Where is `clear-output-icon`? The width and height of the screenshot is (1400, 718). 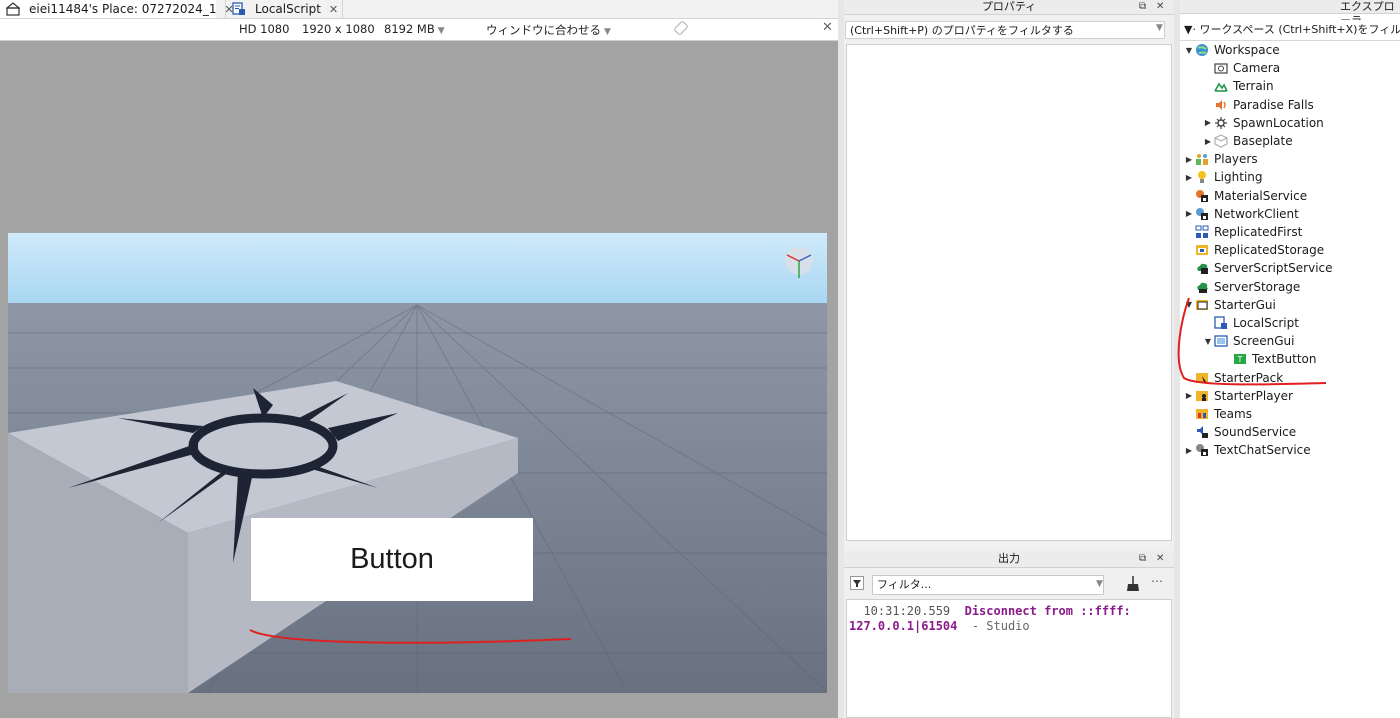
clear-output-icon is located at coordinates (1133, 585).